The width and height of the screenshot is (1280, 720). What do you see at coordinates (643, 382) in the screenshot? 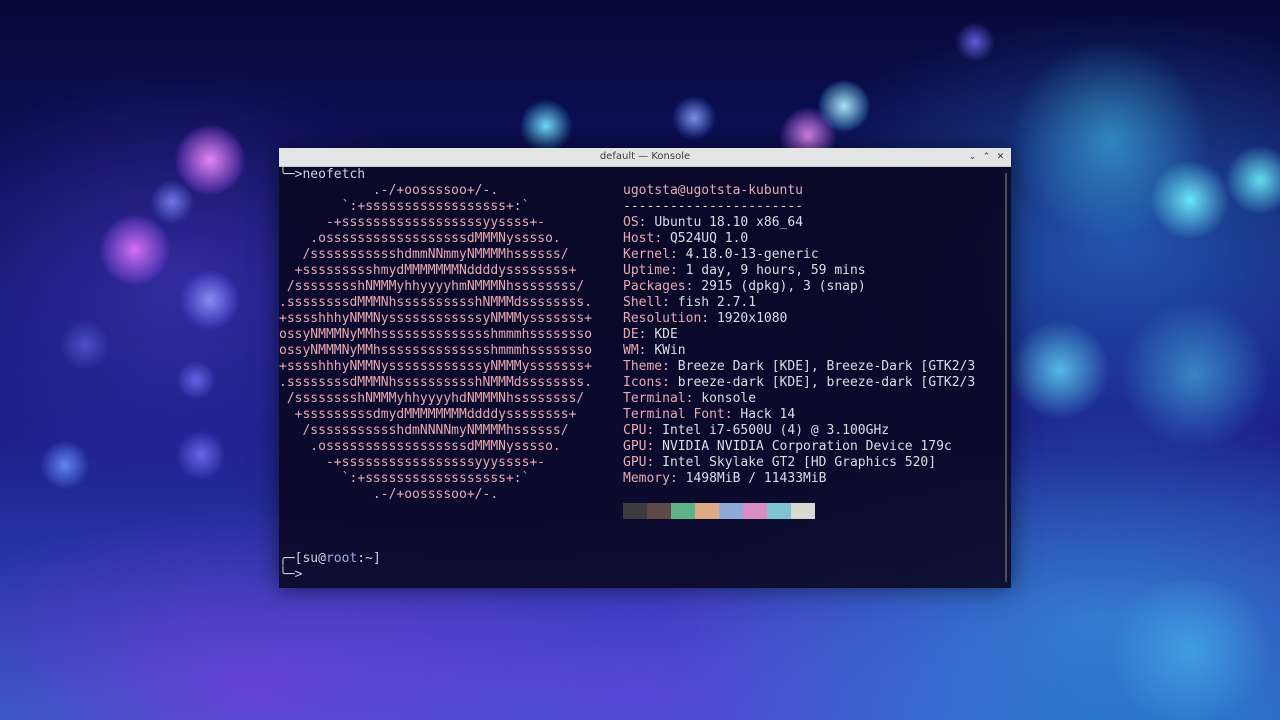
I see `info-key: Icons` at bounding box center [643, 382].